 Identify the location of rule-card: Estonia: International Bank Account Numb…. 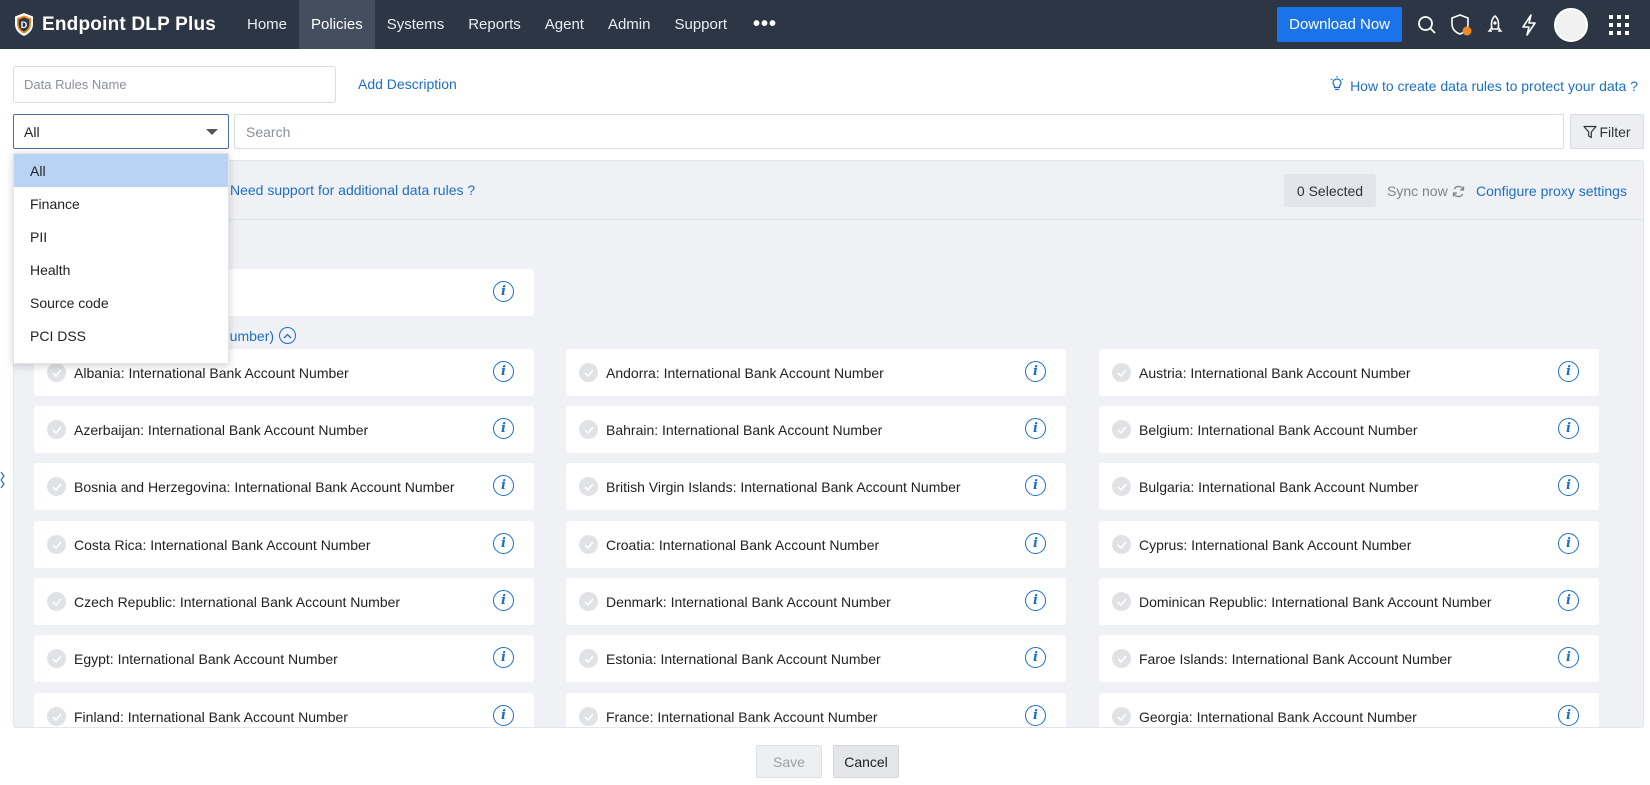
(816, 658).